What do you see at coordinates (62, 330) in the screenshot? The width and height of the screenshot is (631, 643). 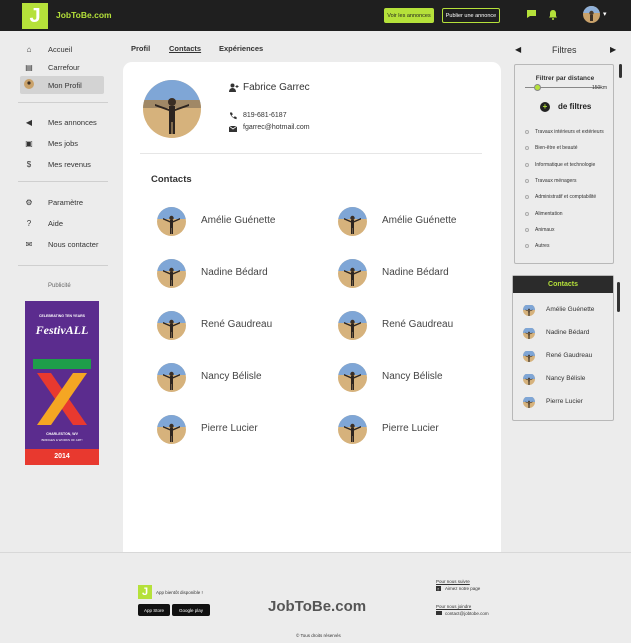 I see `ad-brand: FestivALL` at bounding box center [62, 330].